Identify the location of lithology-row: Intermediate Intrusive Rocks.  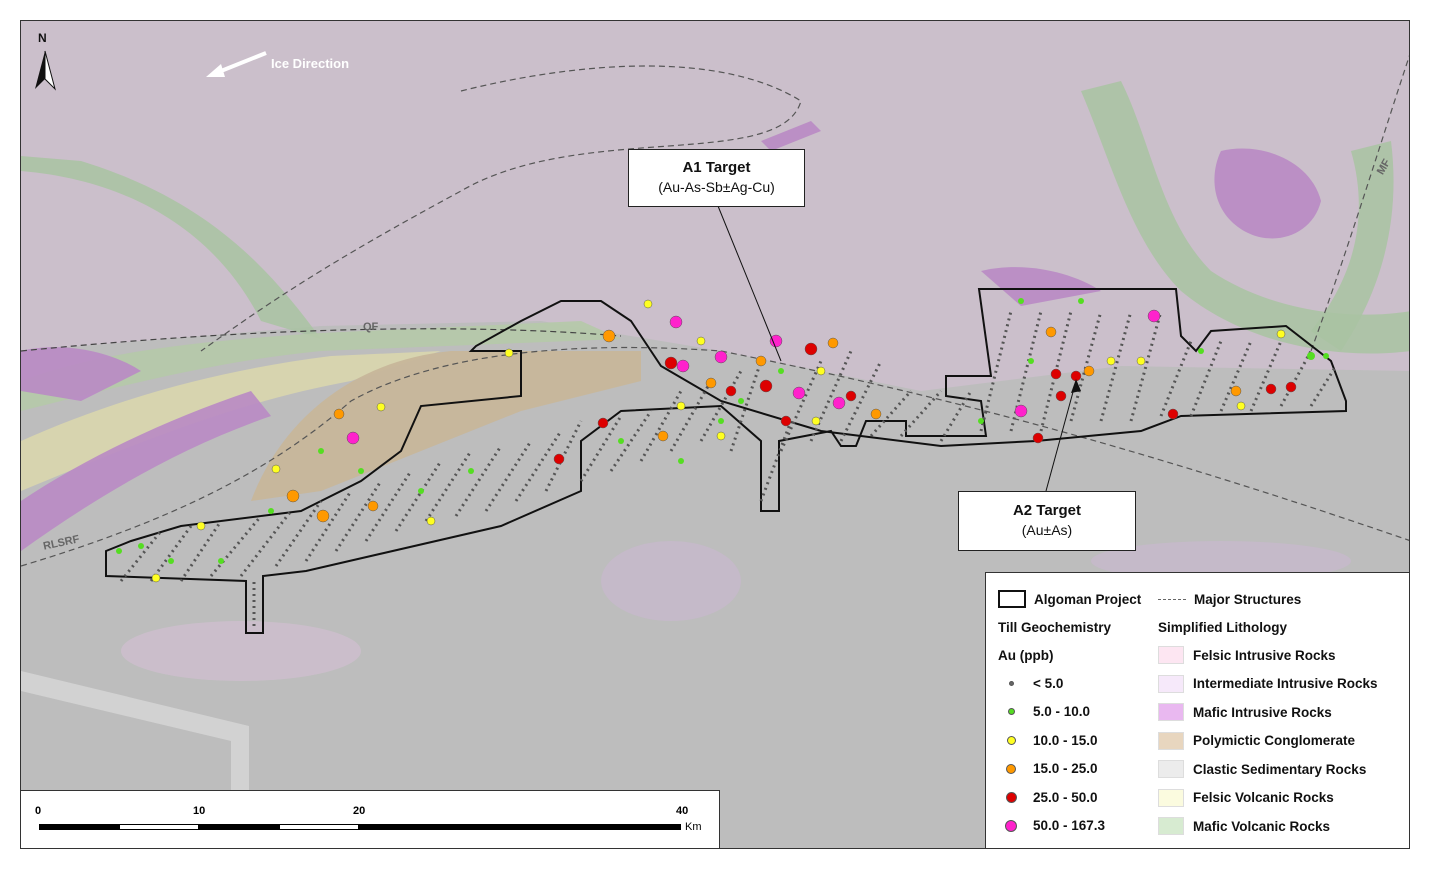
(1268, 684).